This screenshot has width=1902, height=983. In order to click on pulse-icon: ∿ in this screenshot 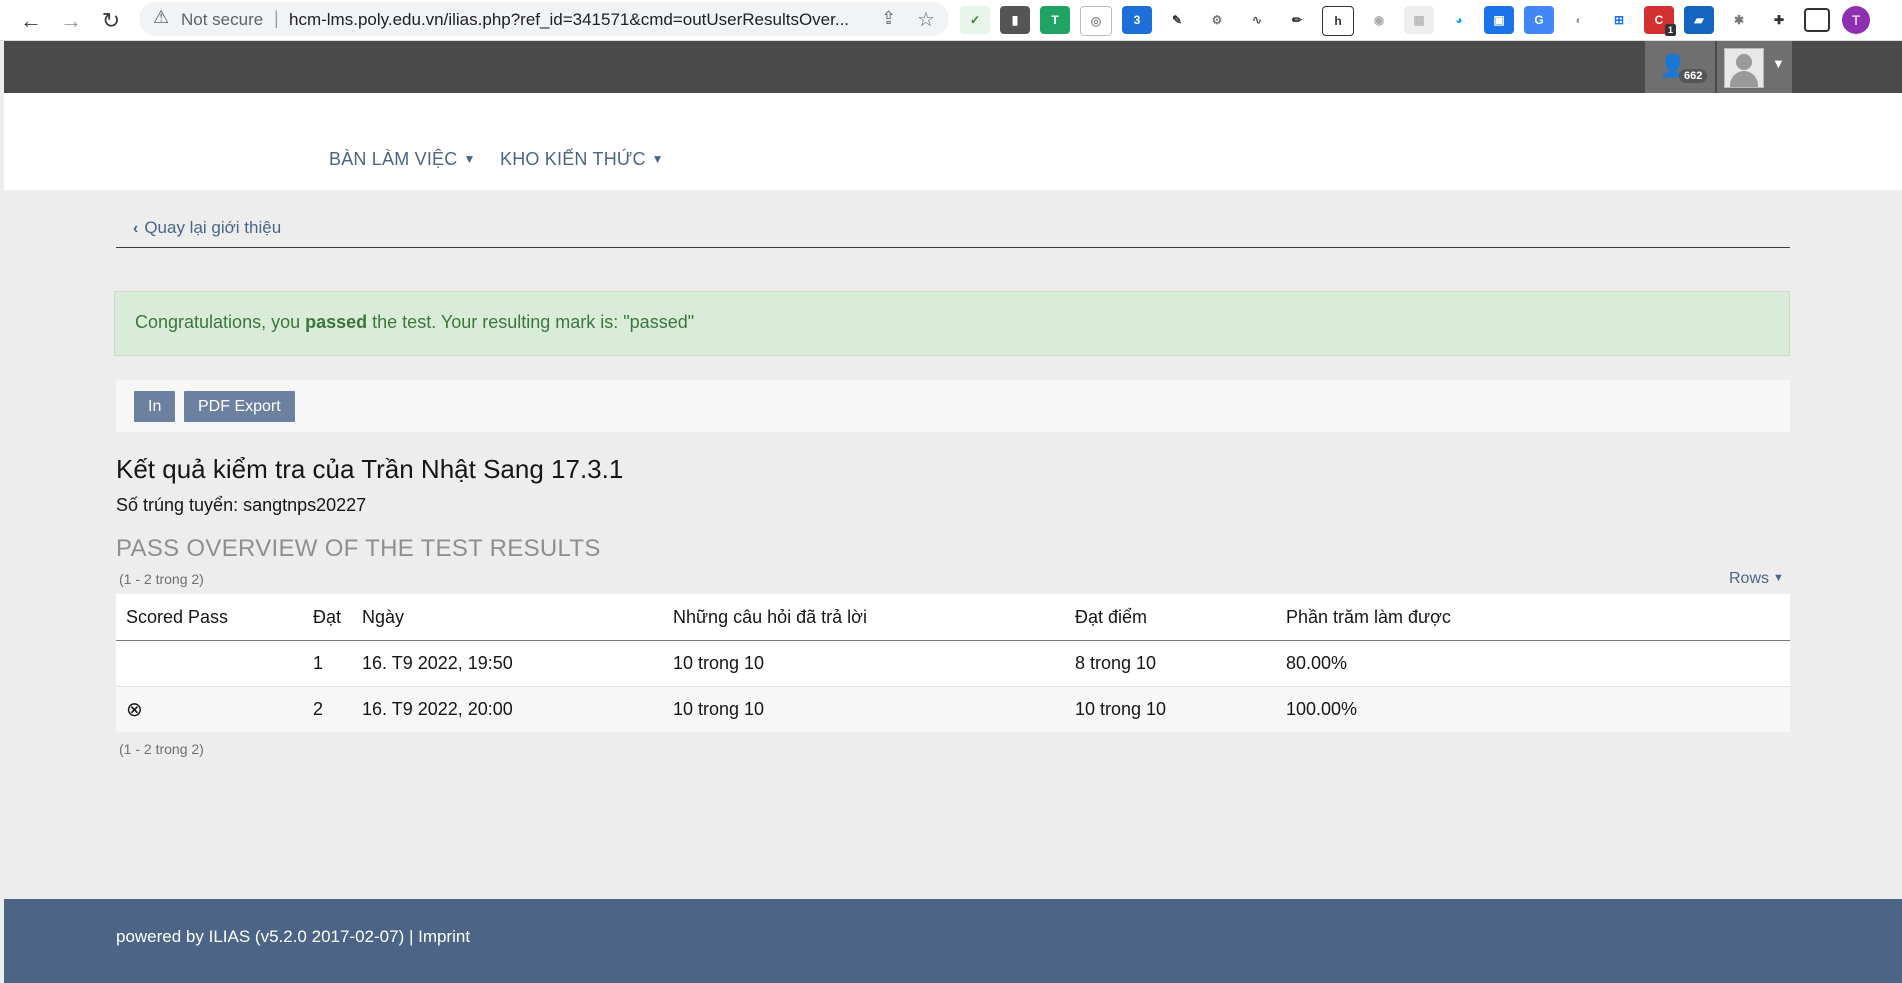, I will do `click(1257, 20)`.